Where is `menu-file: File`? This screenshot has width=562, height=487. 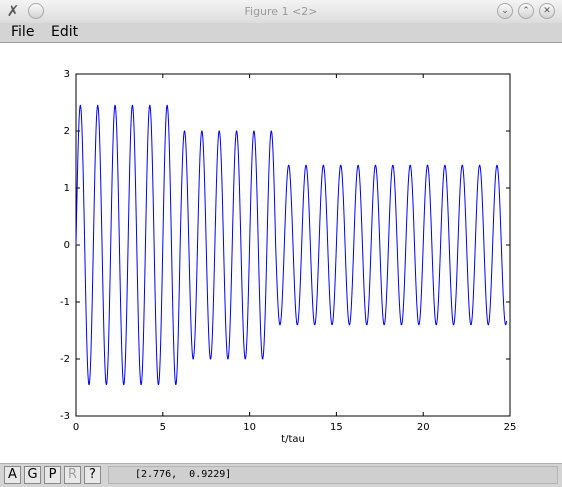
menu-file: File is located at coordinates (22, 32).